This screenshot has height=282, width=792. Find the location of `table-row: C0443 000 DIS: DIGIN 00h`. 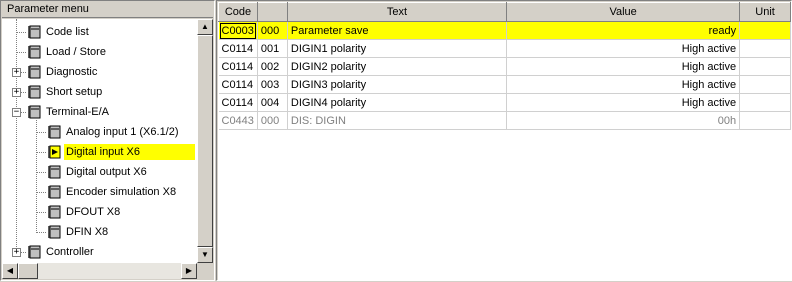

table-row: C0443 000 DIS: DIGIN 00h is located at coordinates (504, 120).